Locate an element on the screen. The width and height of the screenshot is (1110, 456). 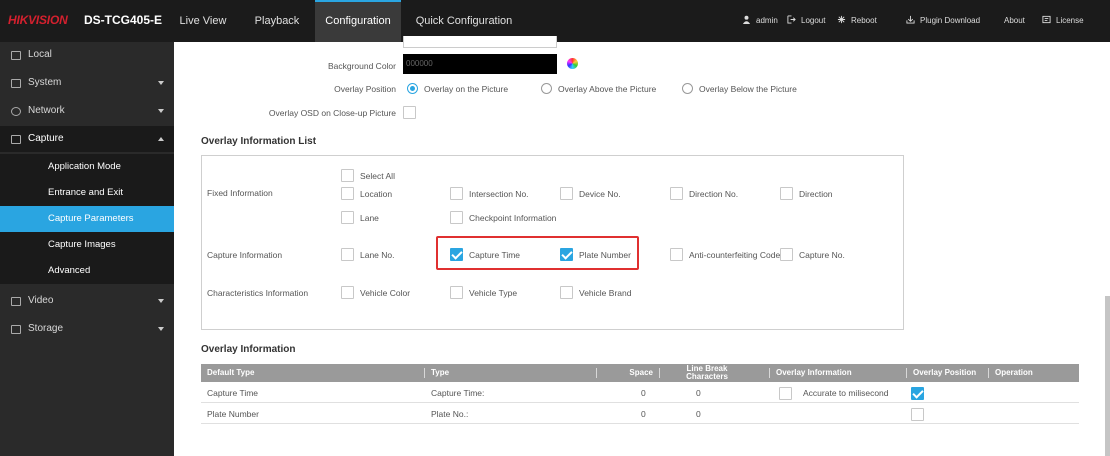
sidebar-item-label: Capture is located at coordinates (46, 138).